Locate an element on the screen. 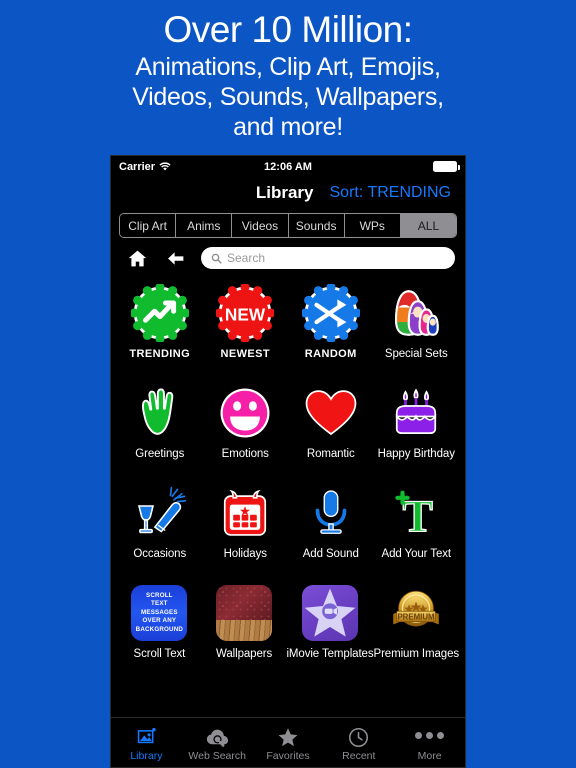  premium-ribbon-label: PREMIUM is located at coordinates (417, 617).